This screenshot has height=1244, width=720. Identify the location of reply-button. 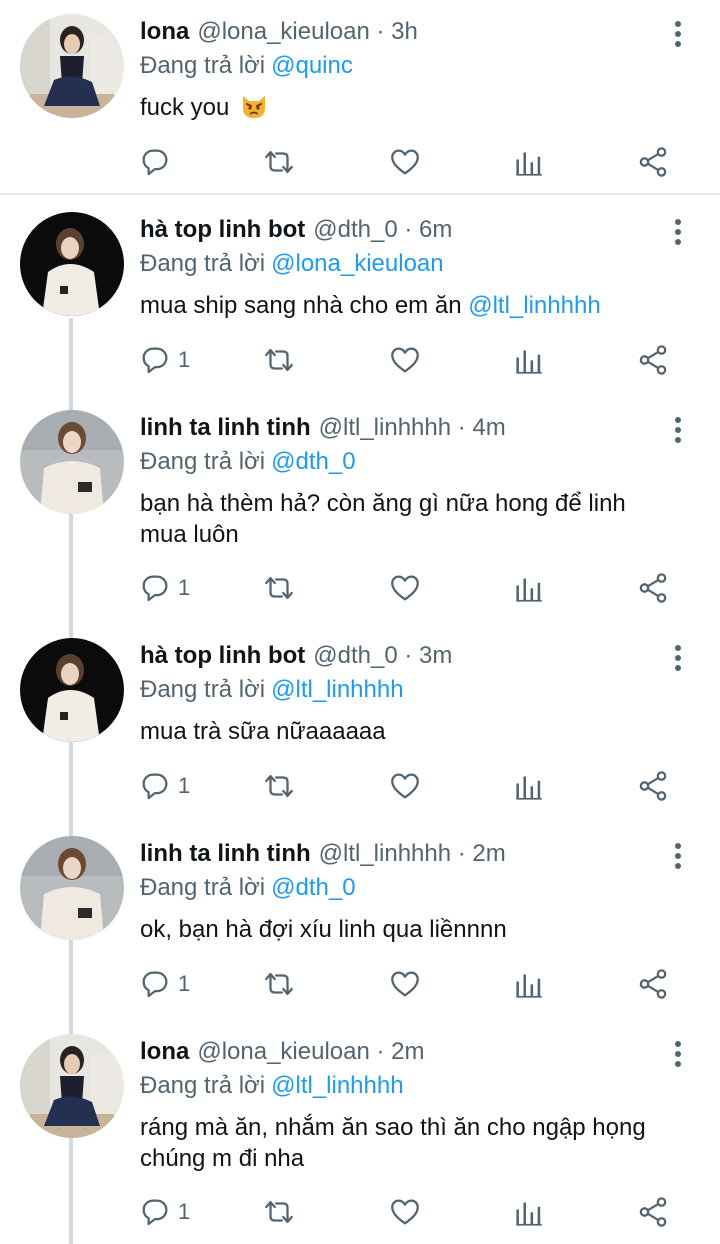
(158, 162).